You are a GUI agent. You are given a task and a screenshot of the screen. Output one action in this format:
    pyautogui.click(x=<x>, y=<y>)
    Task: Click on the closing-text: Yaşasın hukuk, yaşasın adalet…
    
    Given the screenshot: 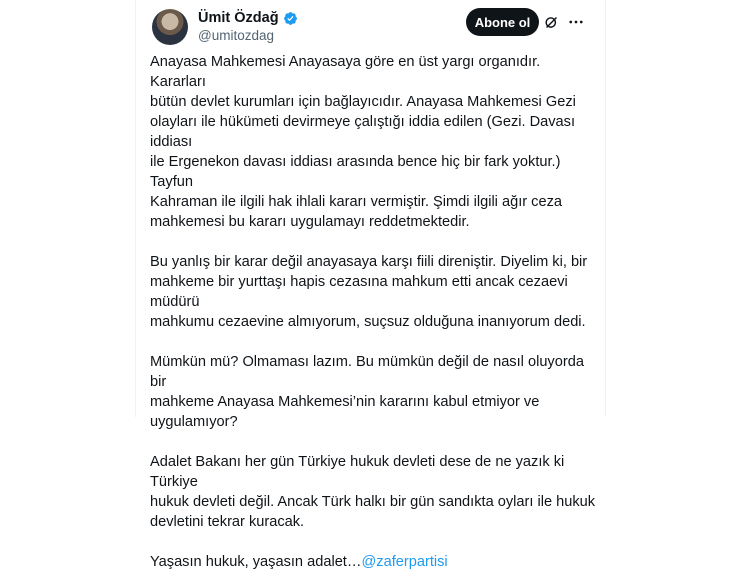 What is the action you would take?
    pyautogui.click(x=256, y=562)
    